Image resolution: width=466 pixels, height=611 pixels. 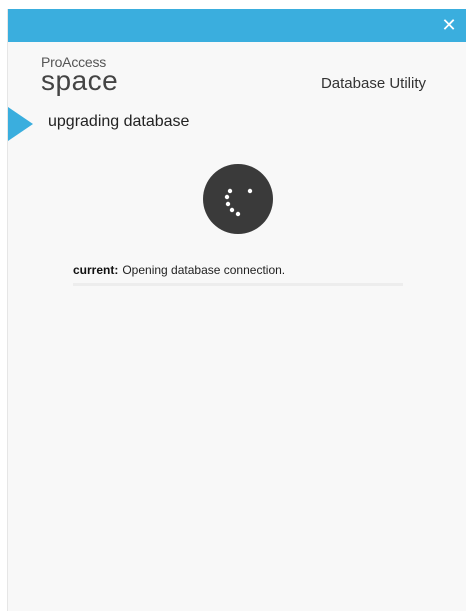 I want to click on close-button: ✕, so click(x=449, y=25).